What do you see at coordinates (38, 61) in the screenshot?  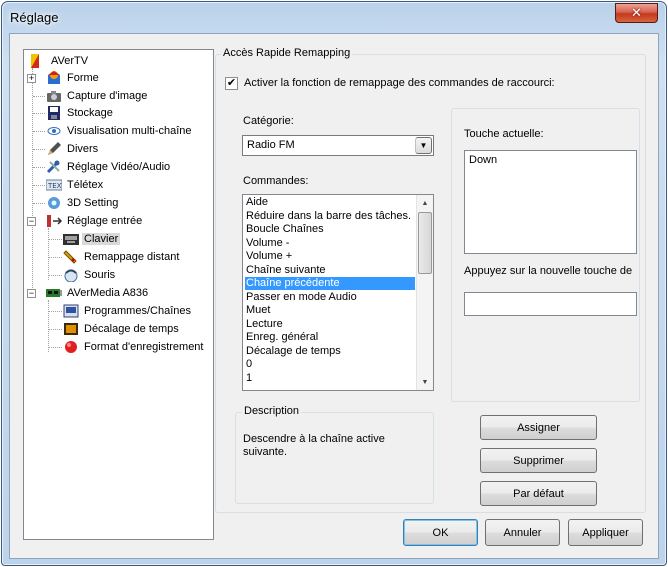 I see `avertv-icon` at bounding box center [38, 61].